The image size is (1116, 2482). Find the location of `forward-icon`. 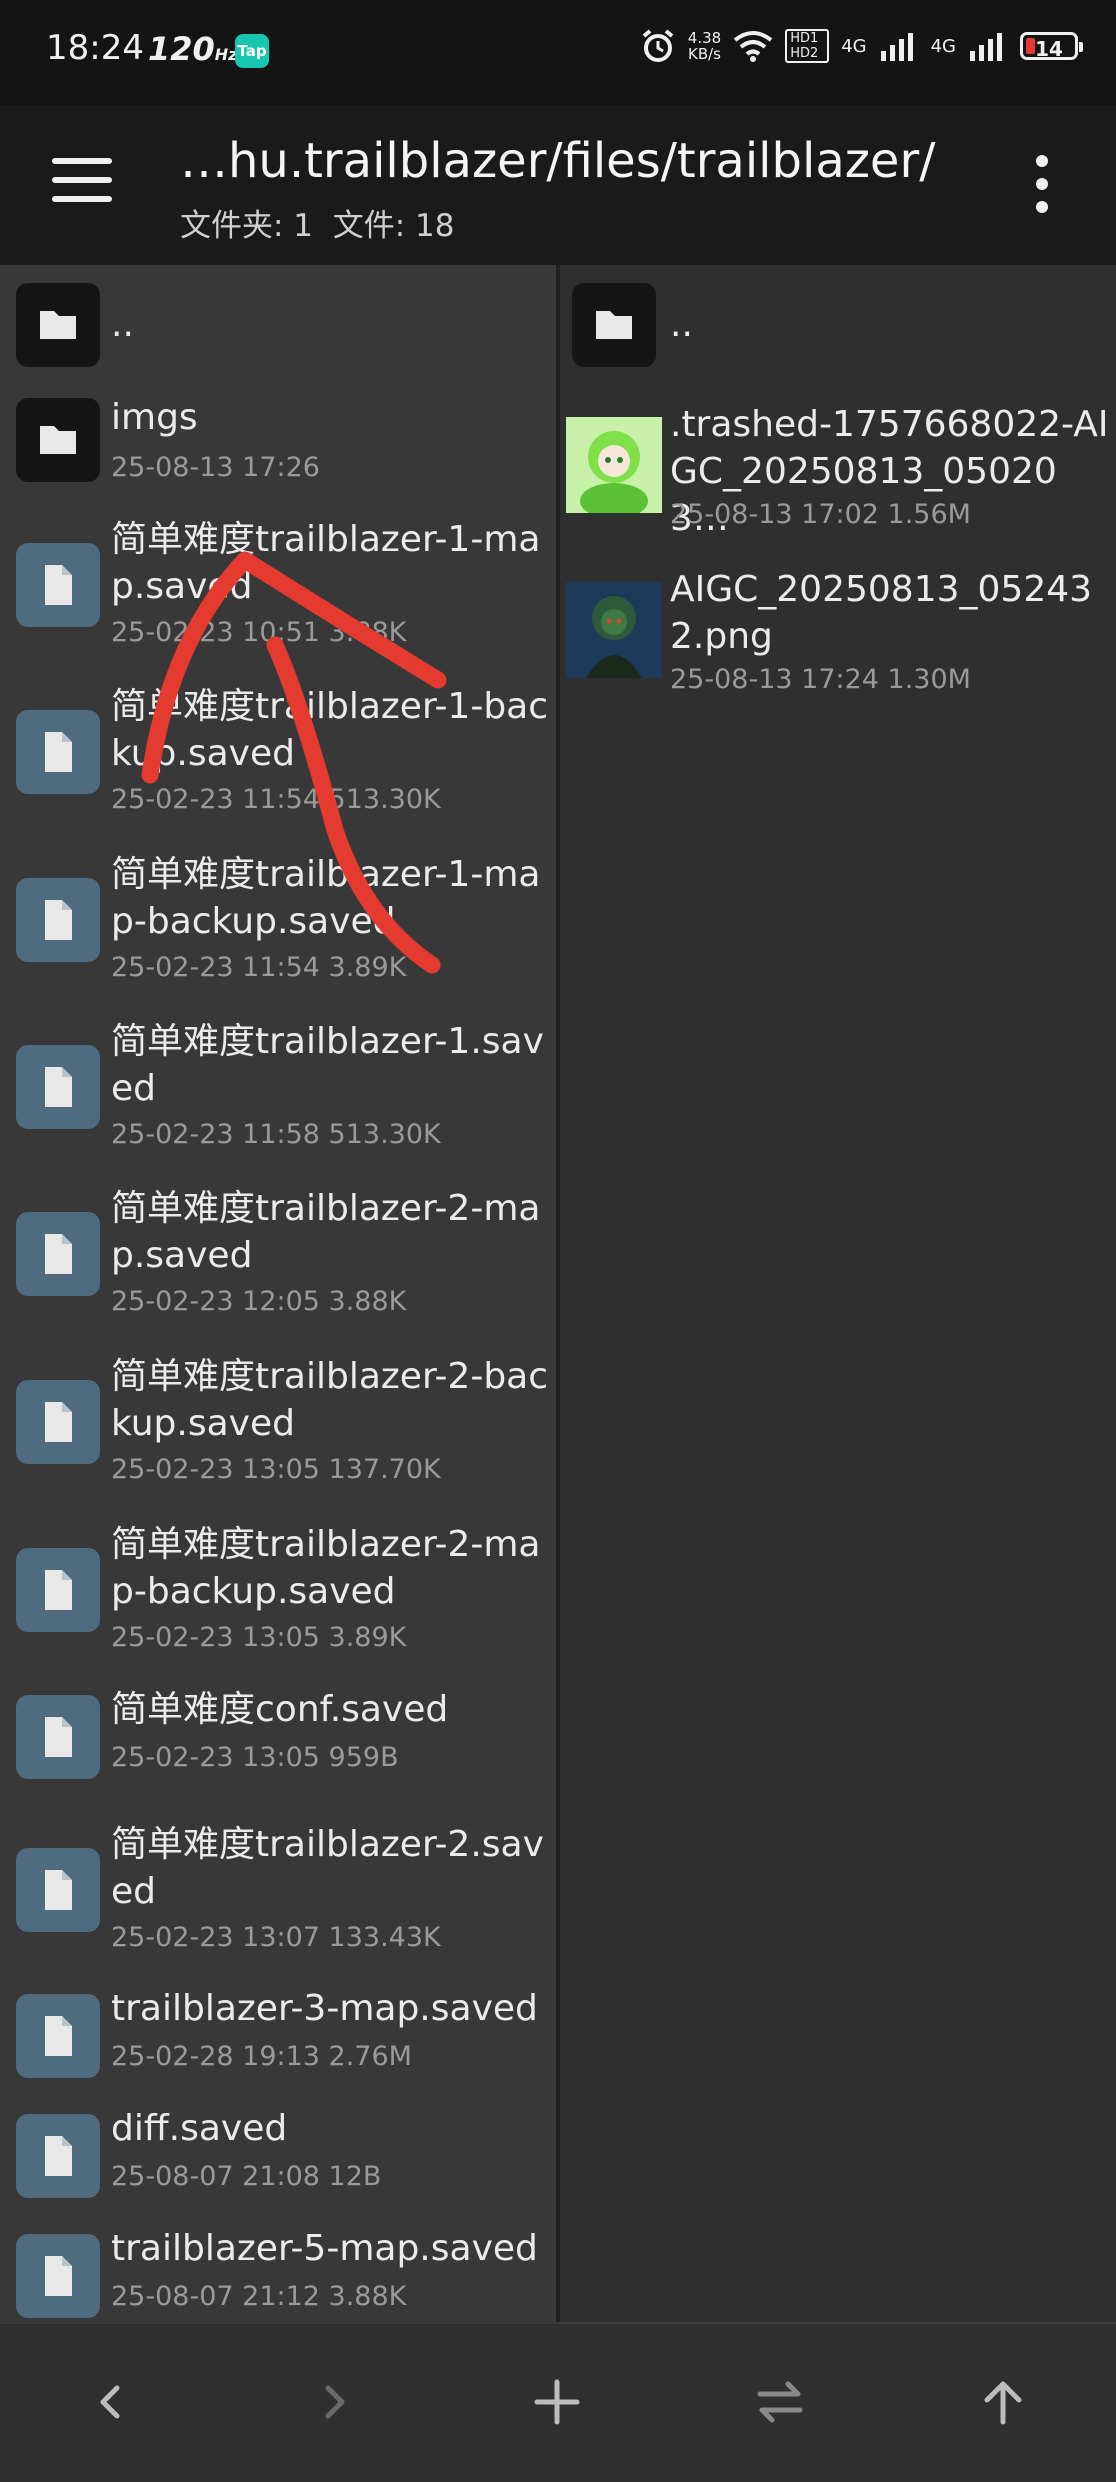

forward-icon is located at coordinates (334, 2402).